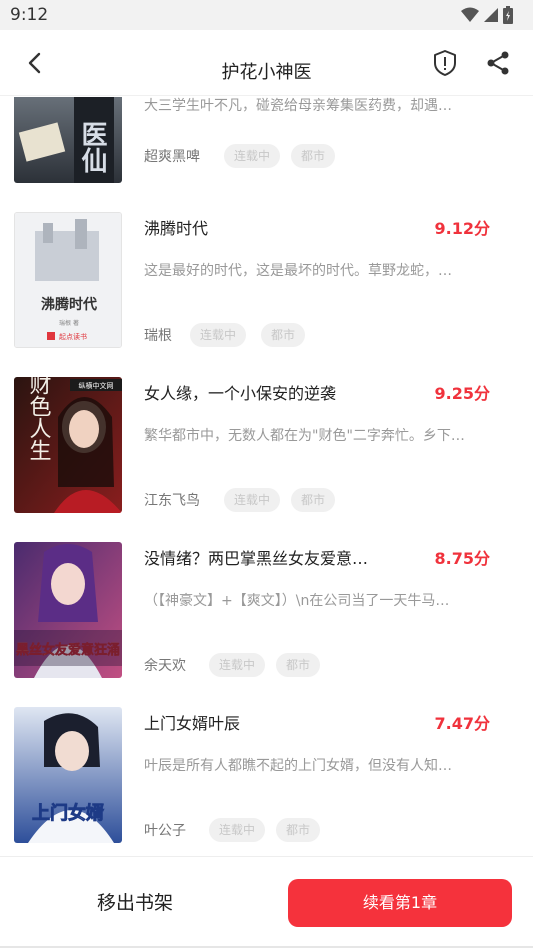 The height and width of the screenshot is (948, 533). I want to click on book-score: 7.47分, so click(462, 723).